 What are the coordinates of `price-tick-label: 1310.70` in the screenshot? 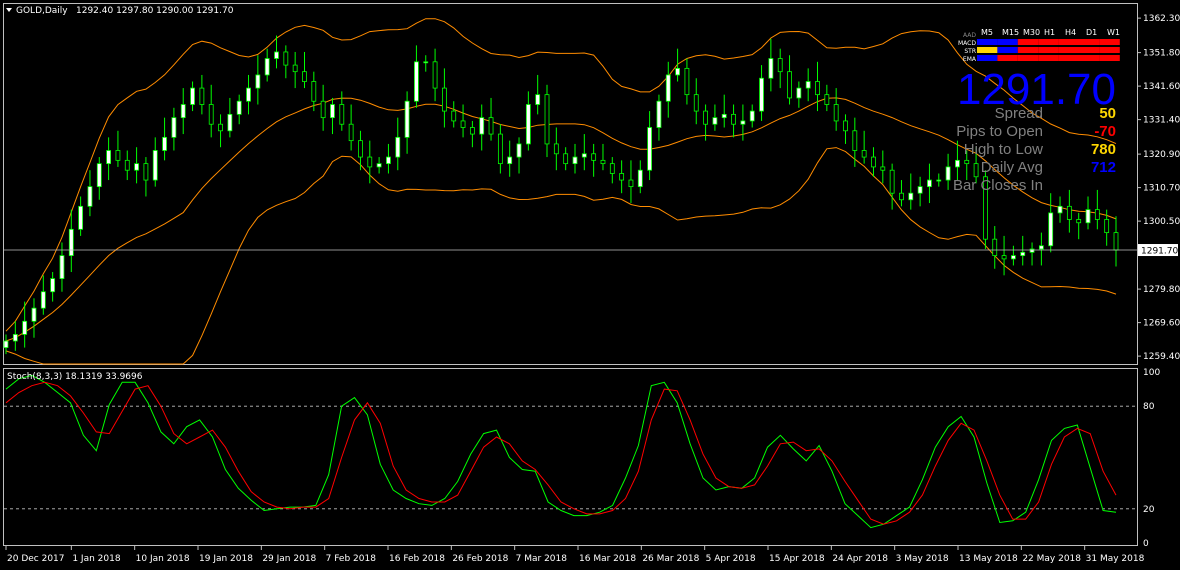 It's located at (1161, 189).